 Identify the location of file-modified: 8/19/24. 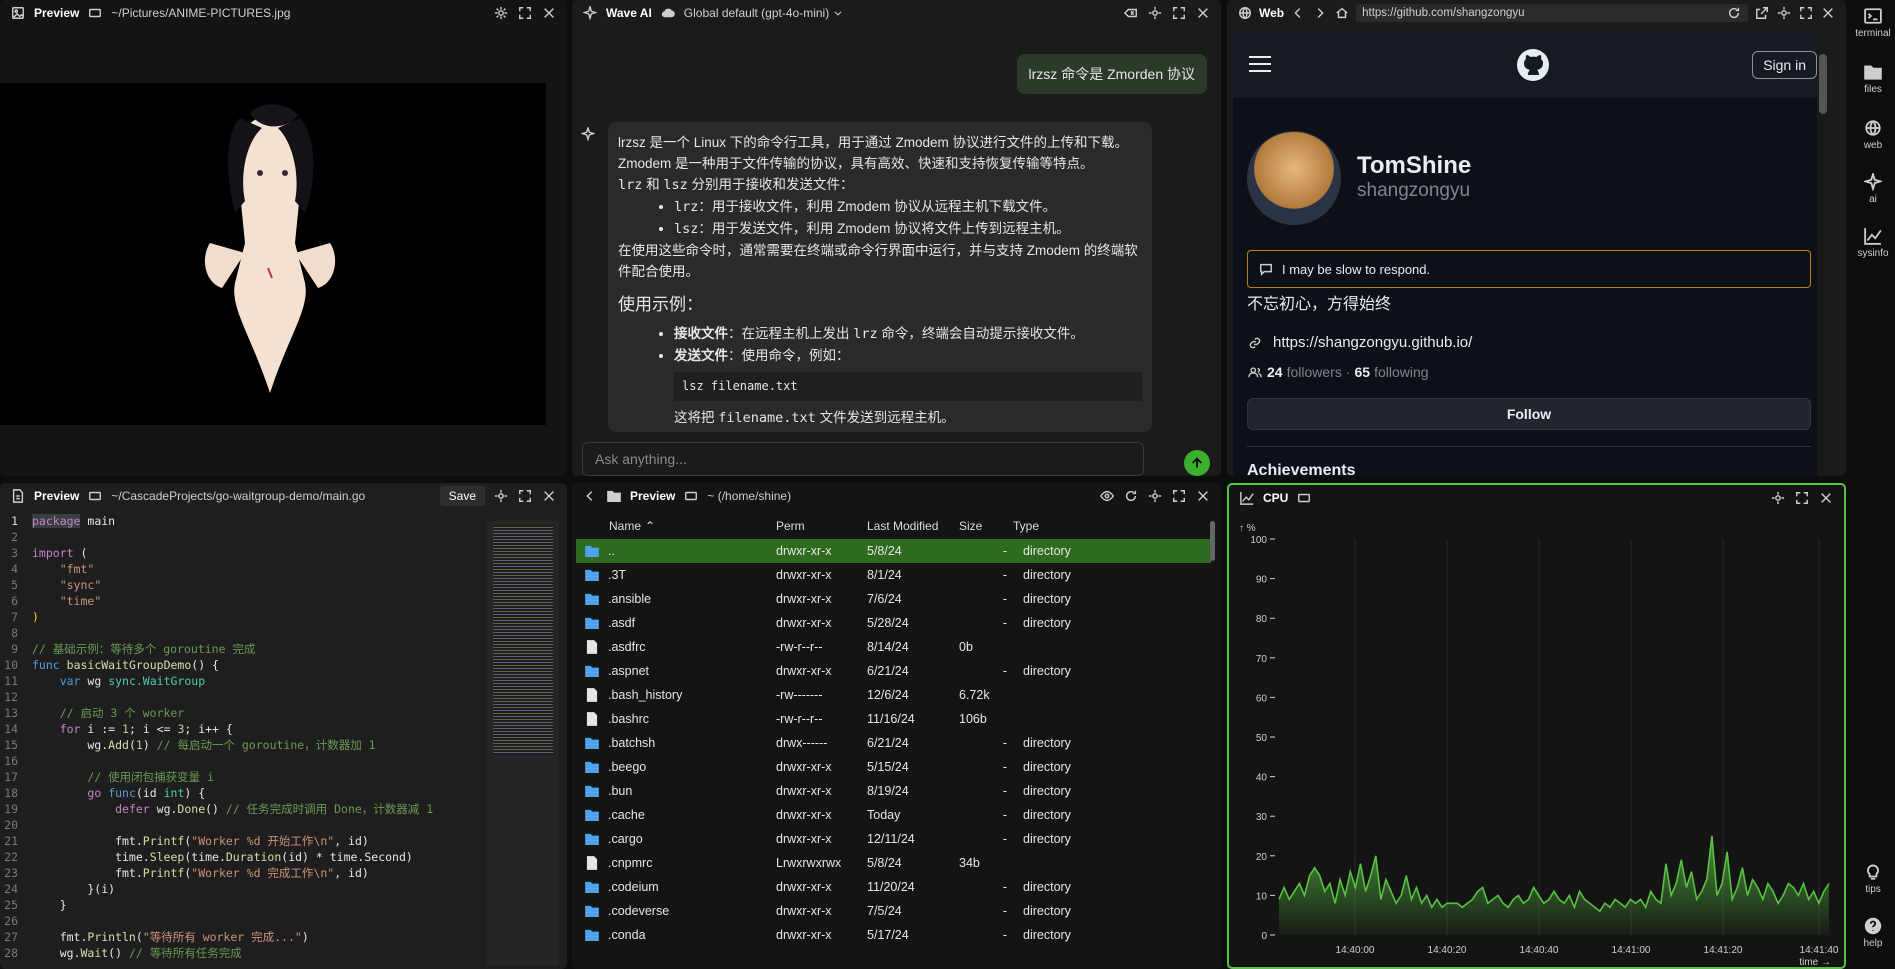
(888, 791).